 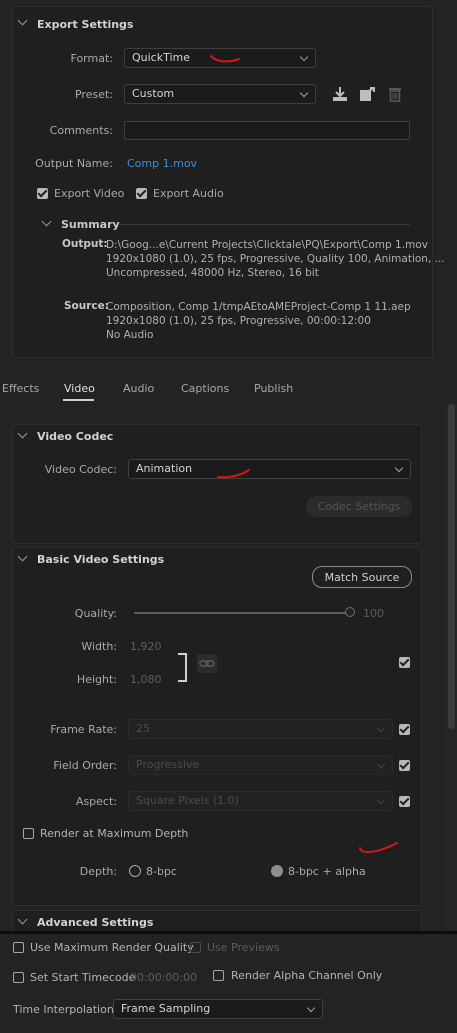 I want to click on export-video-label: Export Video, so click(x=89, y=193).